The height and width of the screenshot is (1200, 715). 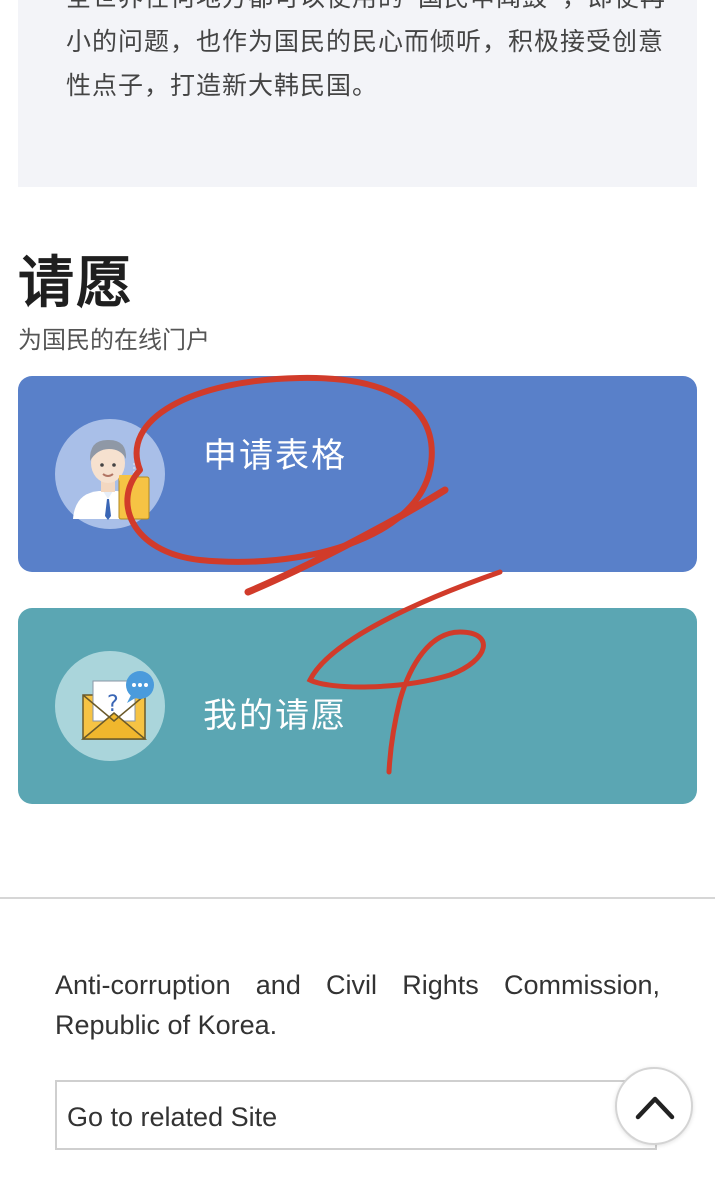 What do you see at coordinates (275, 716) in the screenshot?
I see `my-petition-label: 我的请愿` at bounding box center [275, 716].